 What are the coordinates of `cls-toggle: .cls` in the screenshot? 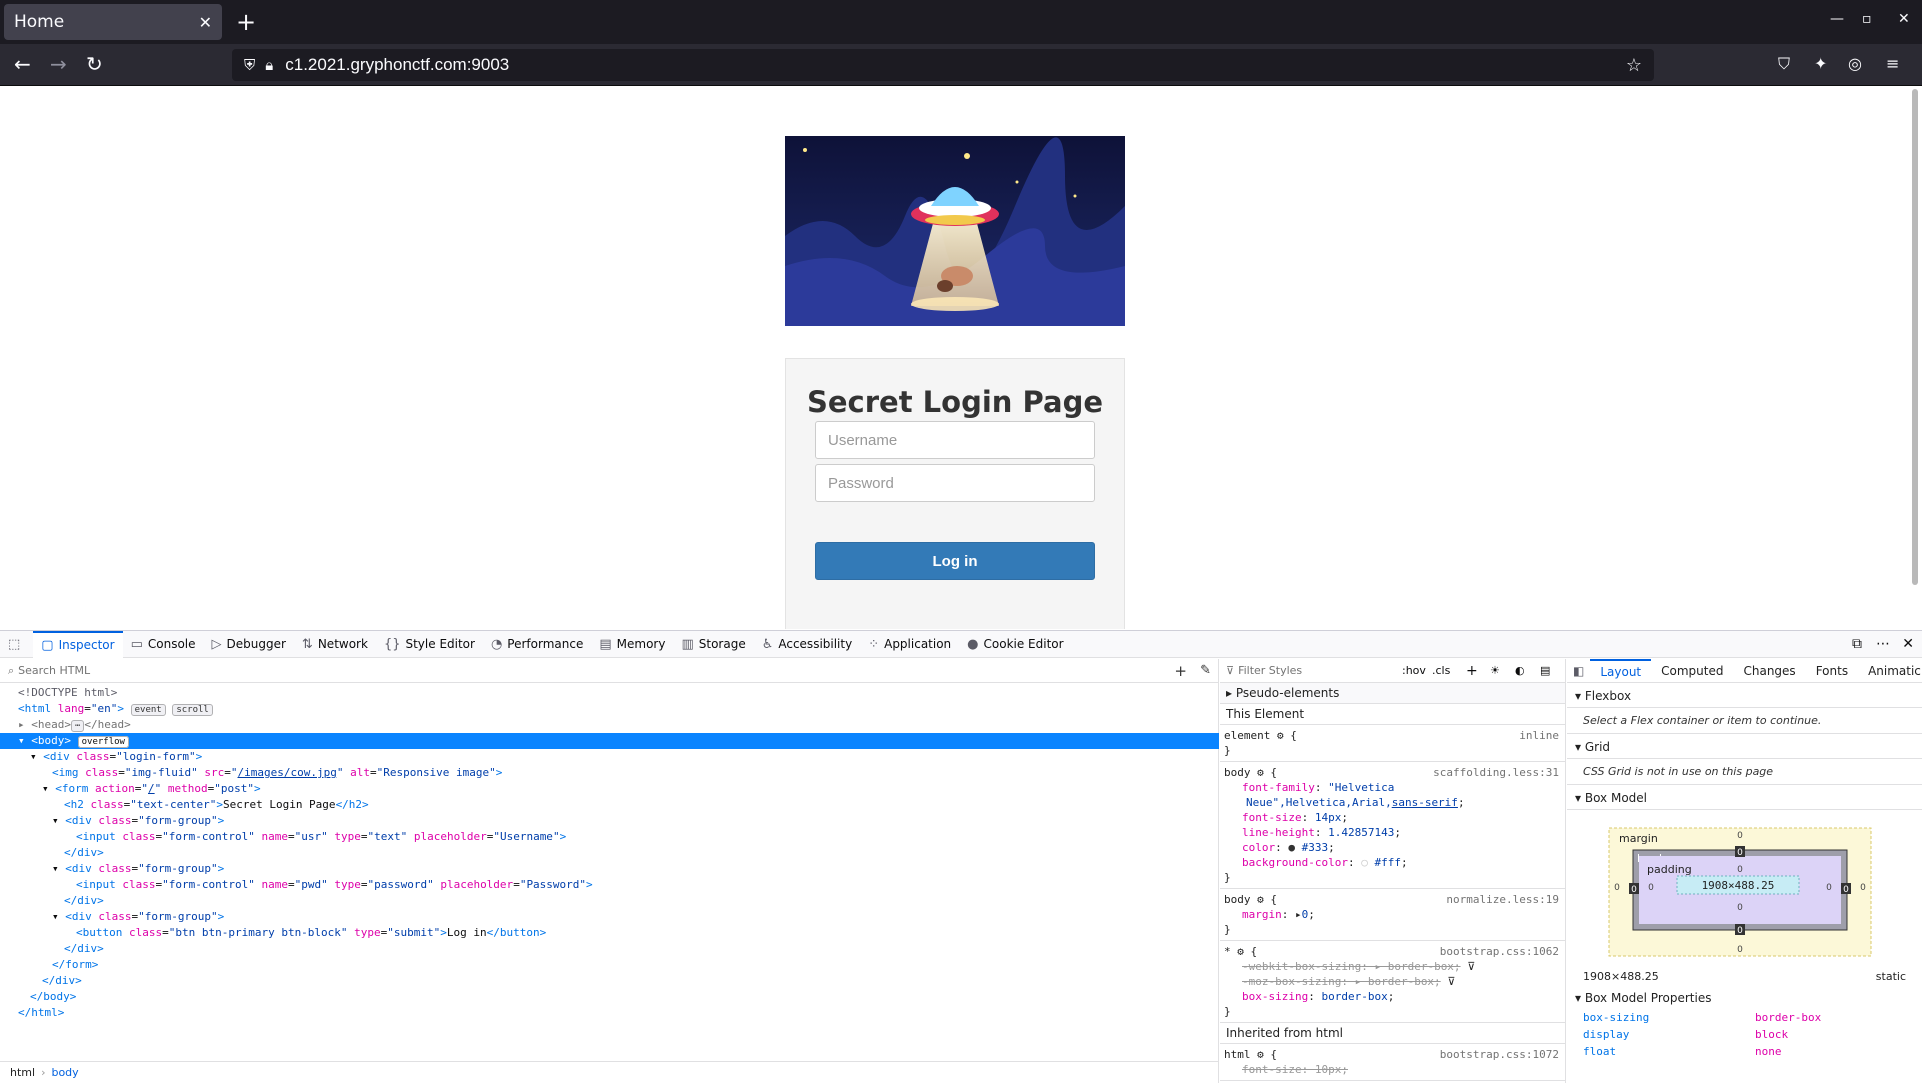 It's located at (1441, 670).